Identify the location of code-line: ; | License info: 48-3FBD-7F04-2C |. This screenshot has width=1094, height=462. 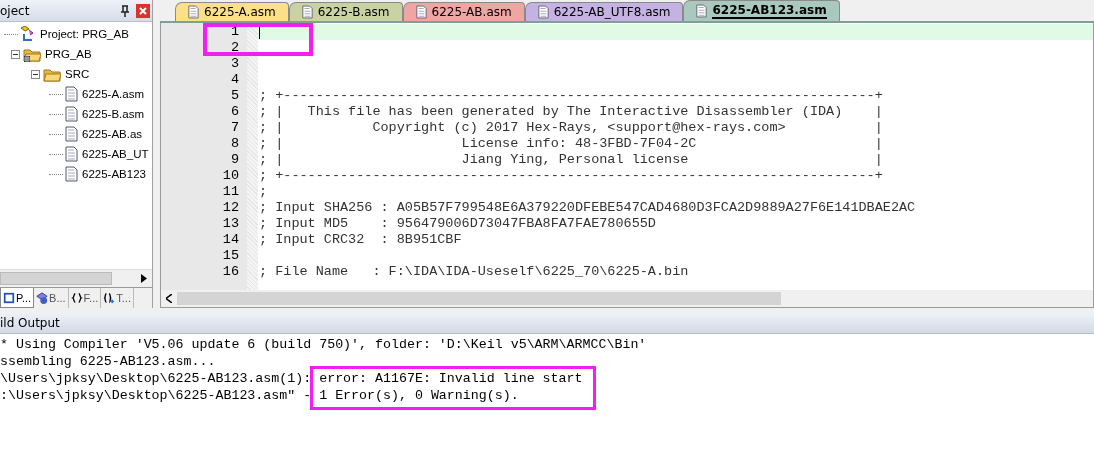
(571, 143).